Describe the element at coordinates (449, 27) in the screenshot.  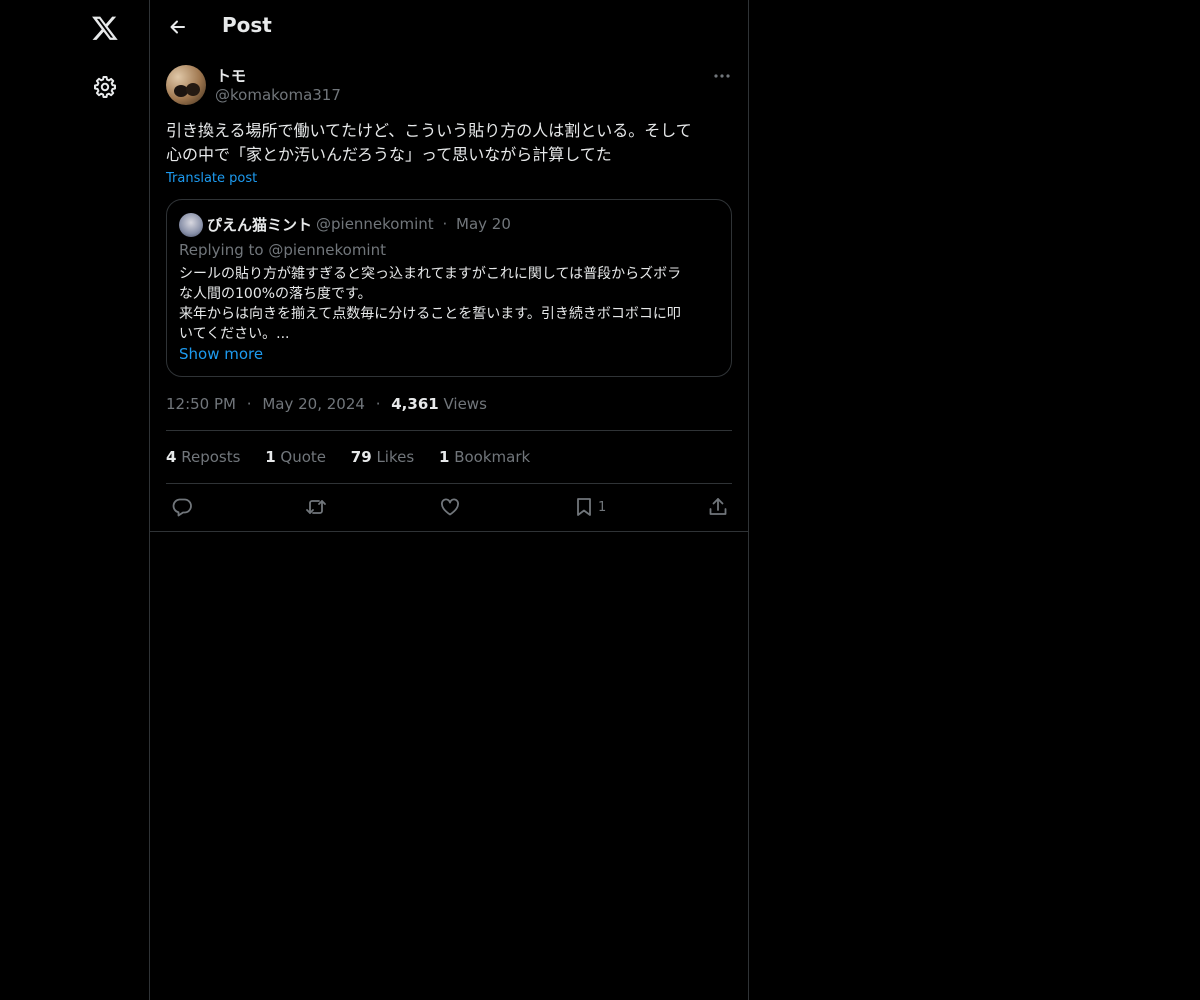
I see `post-header: Post` at that location.